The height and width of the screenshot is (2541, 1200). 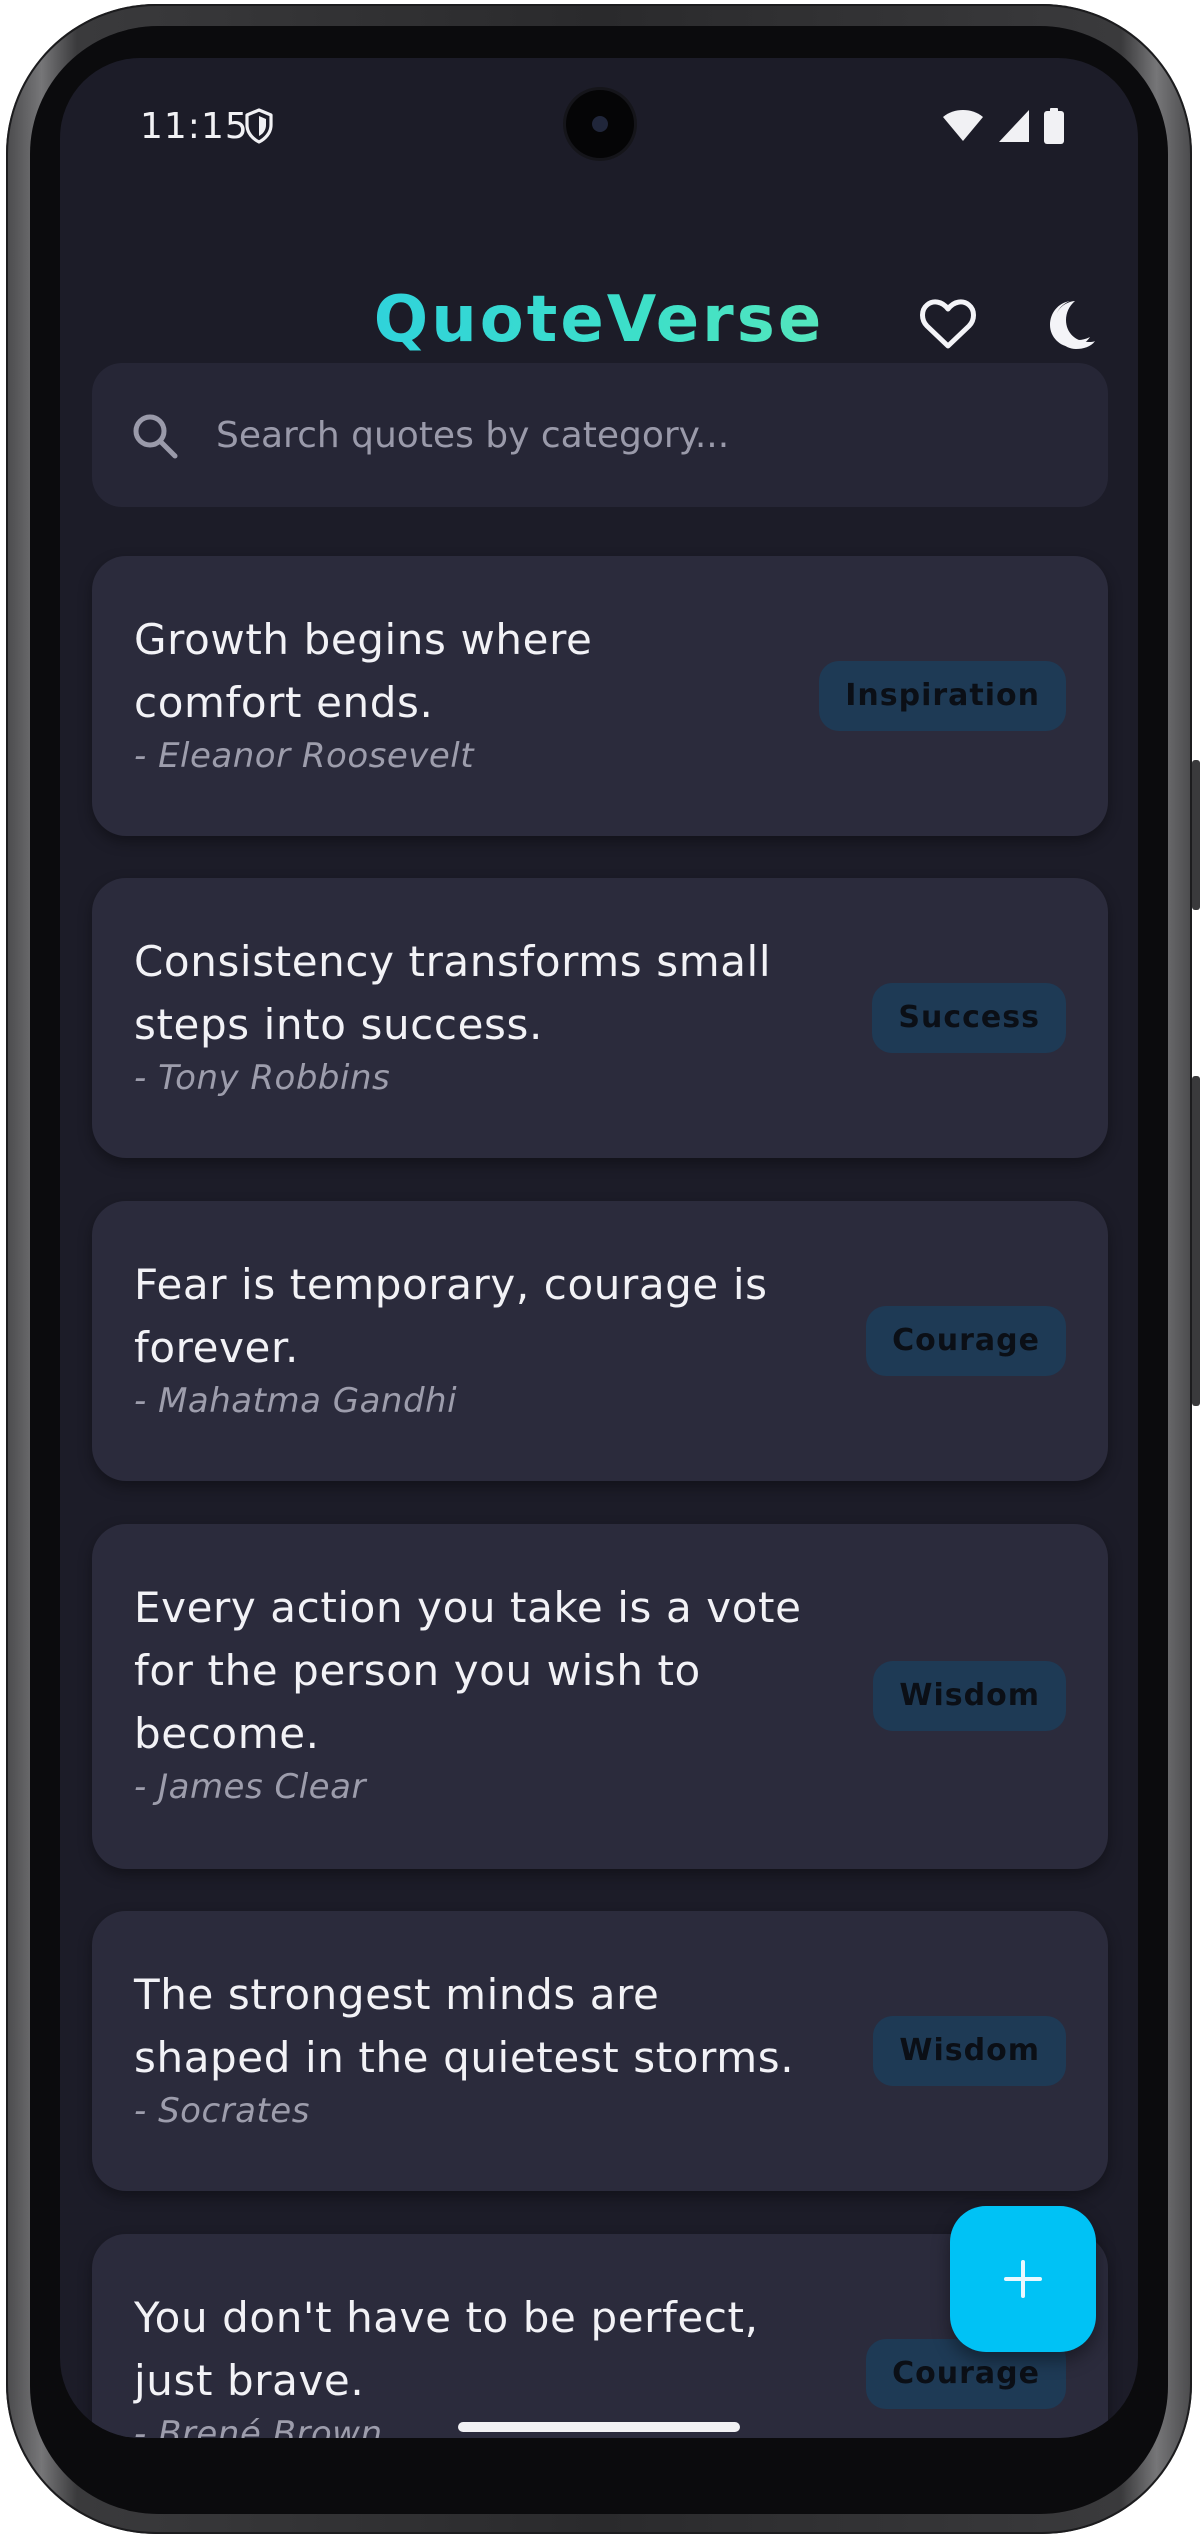 What do you see at coordinates (249, 2380) in the screenshot?
I see `quote-line: just brave.` at bounding box center [249, 2380].